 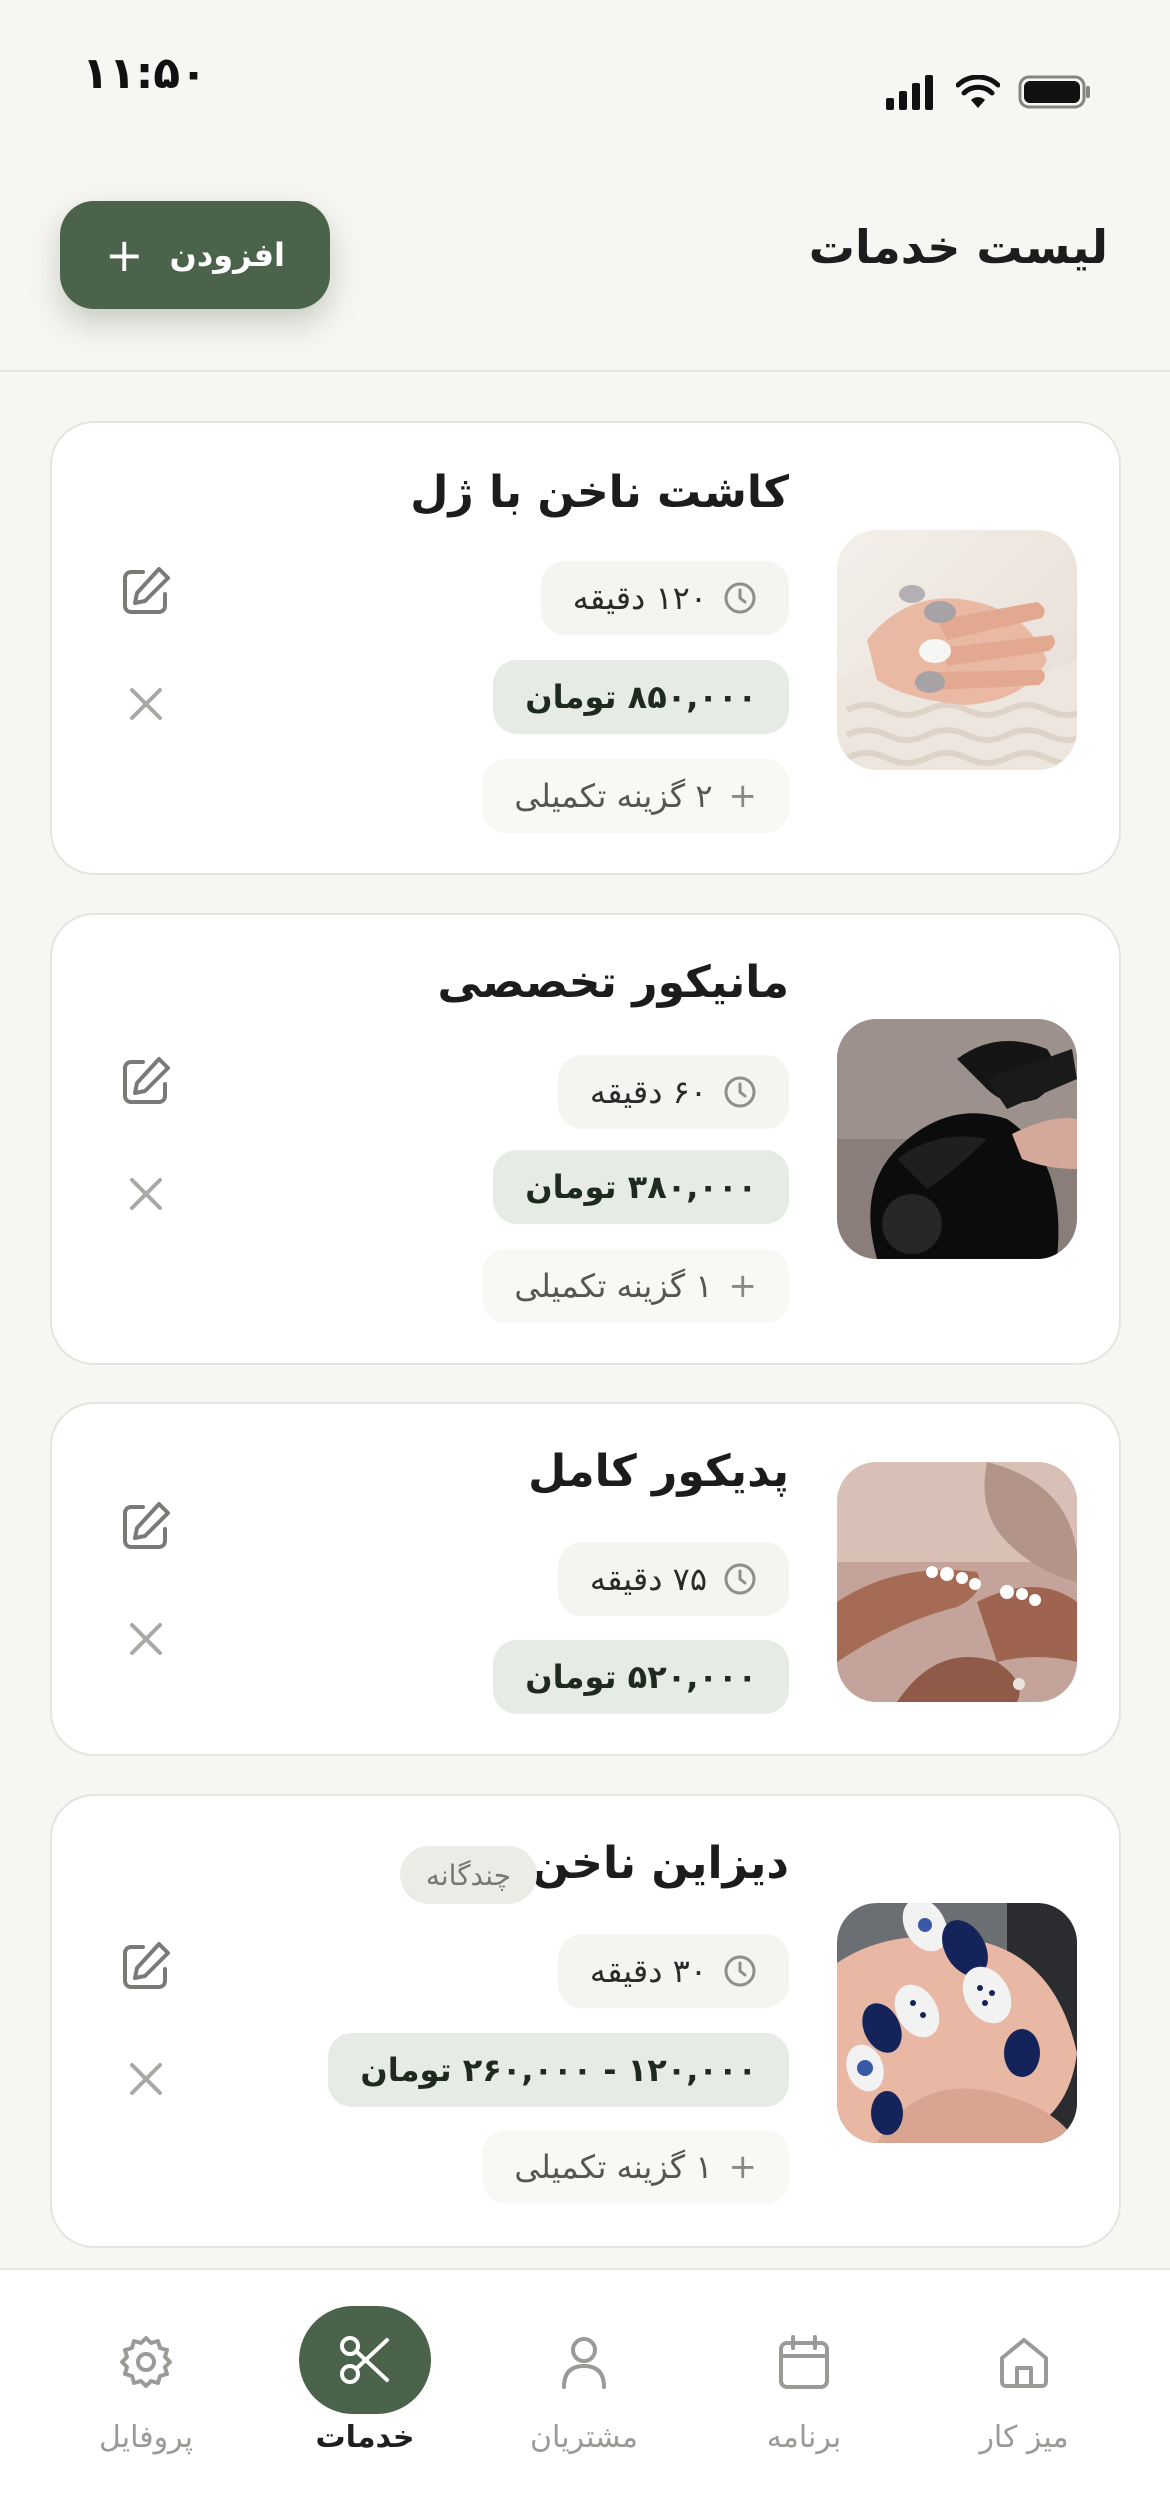 I want to click on duration-pill: ۶۰ دقیقه, so click(x=673, y=1092).